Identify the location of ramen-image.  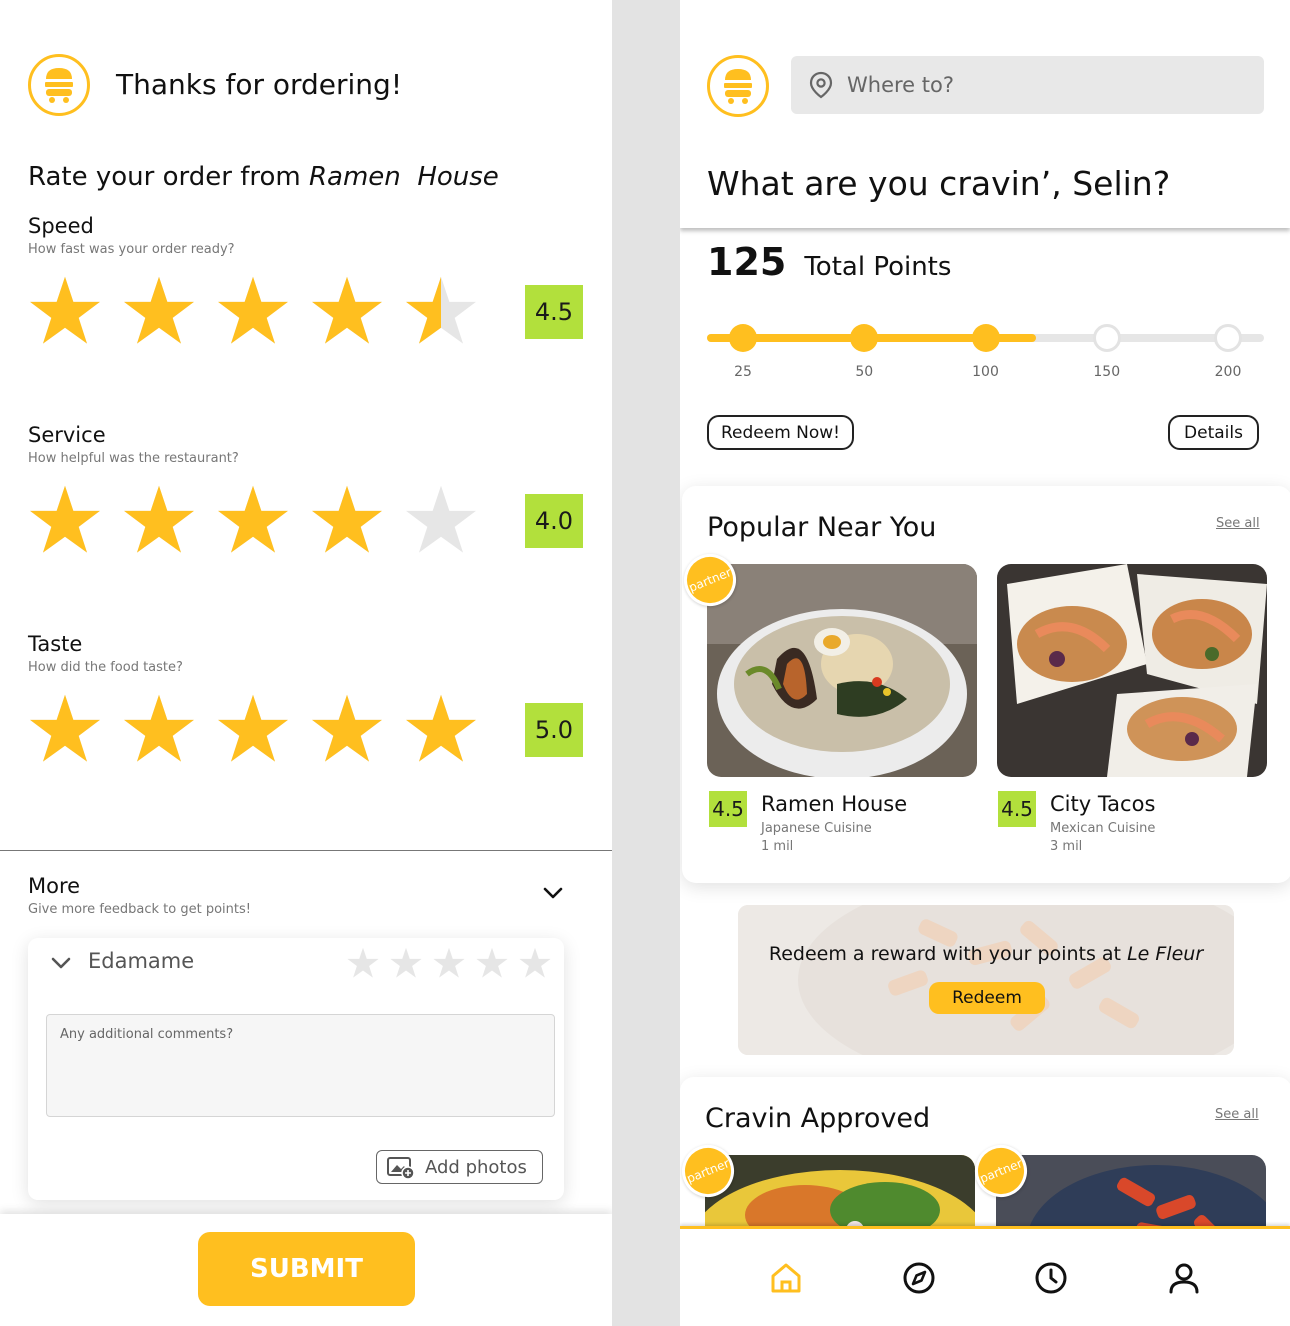
(842, 670).